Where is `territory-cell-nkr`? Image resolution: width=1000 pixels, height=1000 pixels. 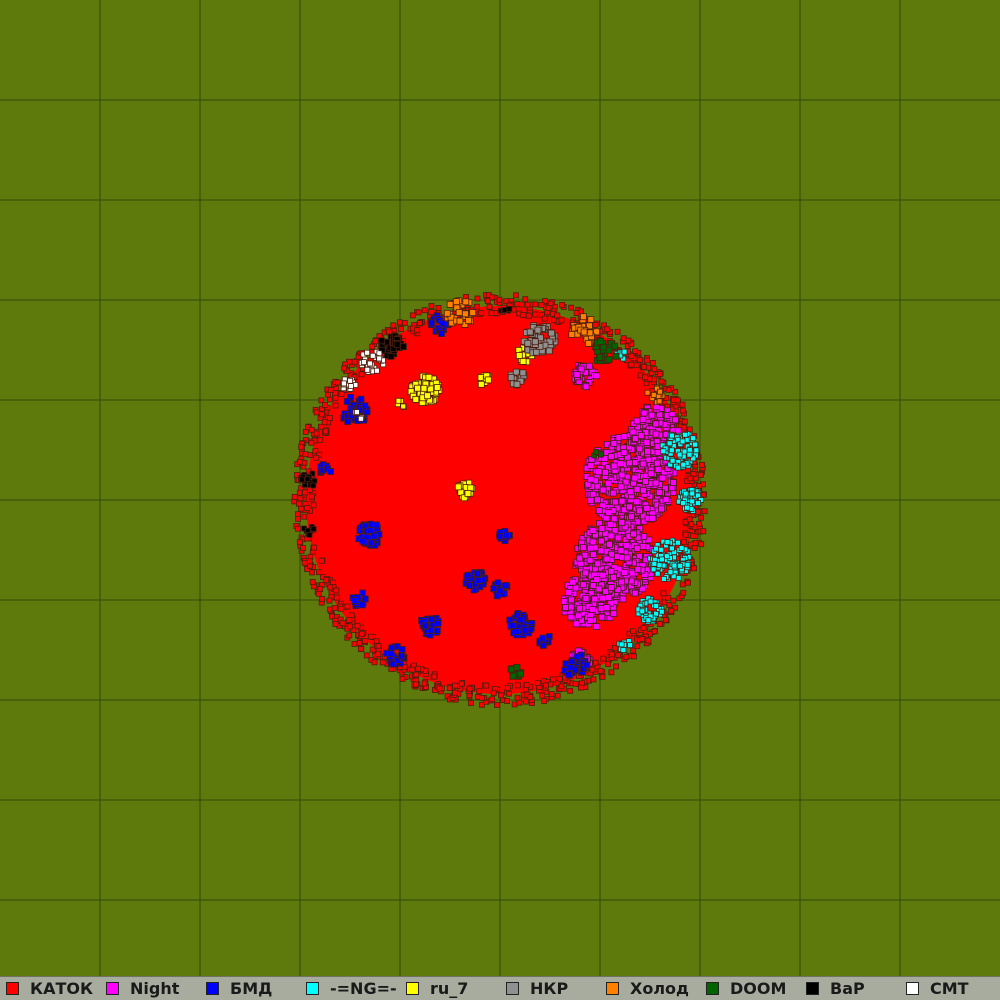 territory-cell-nkr is located at coordinates (538, 330).